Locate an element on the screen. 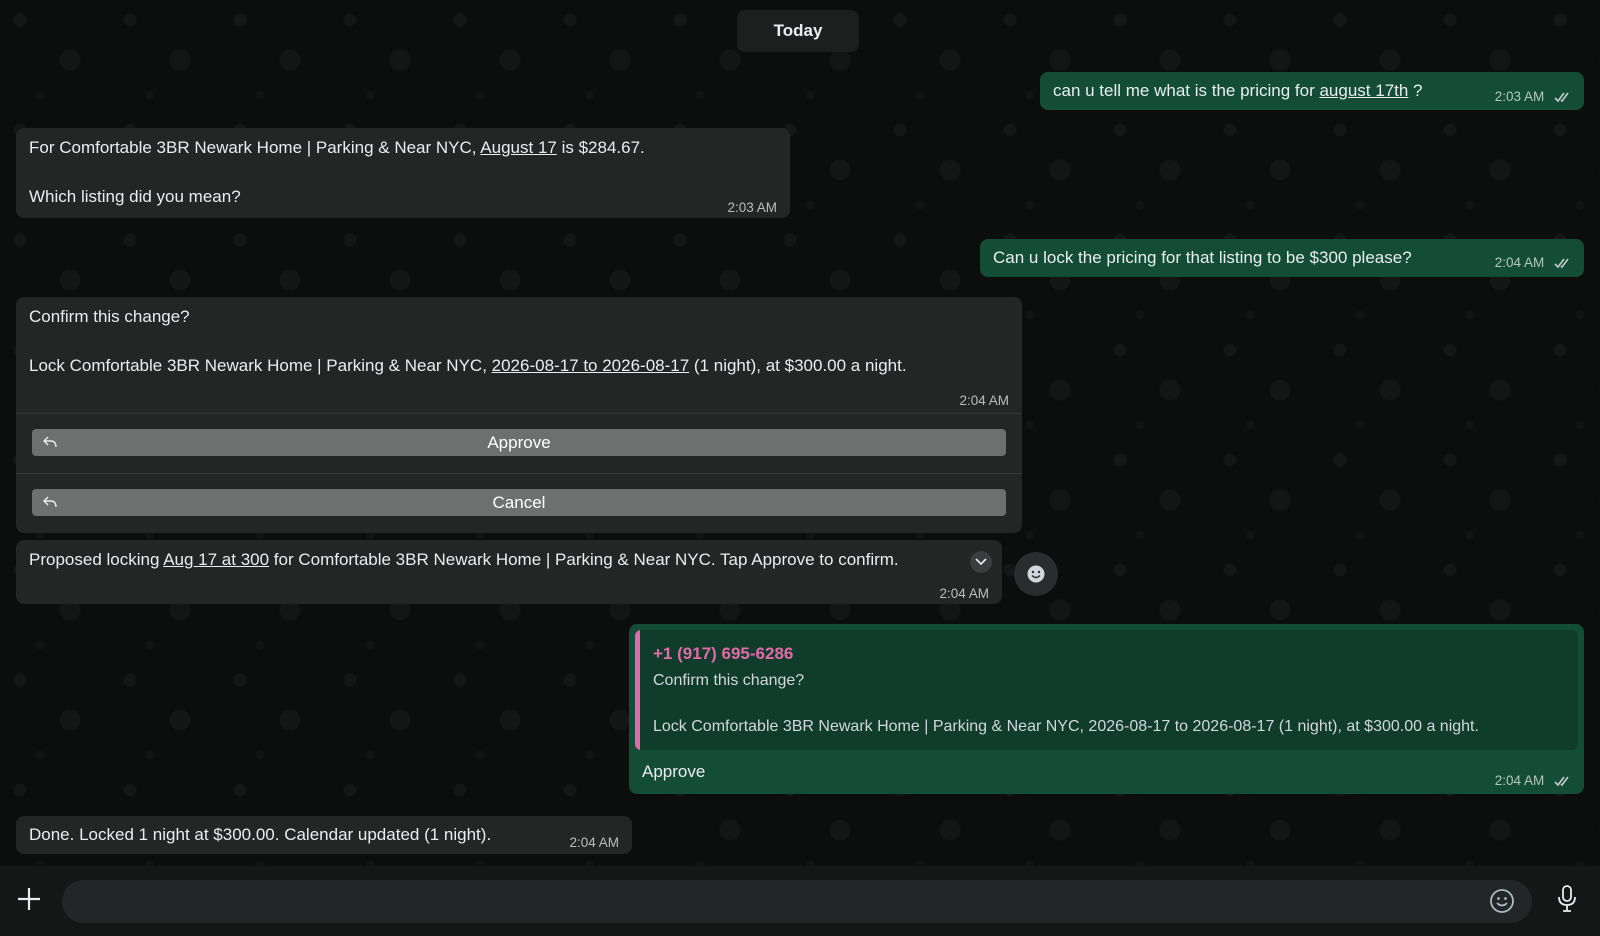 Image resolution: width=1600 pixels, height=936 pixels. message-text-part: (1 night), at $300.00 a night. is located at coordinates (798, 365).